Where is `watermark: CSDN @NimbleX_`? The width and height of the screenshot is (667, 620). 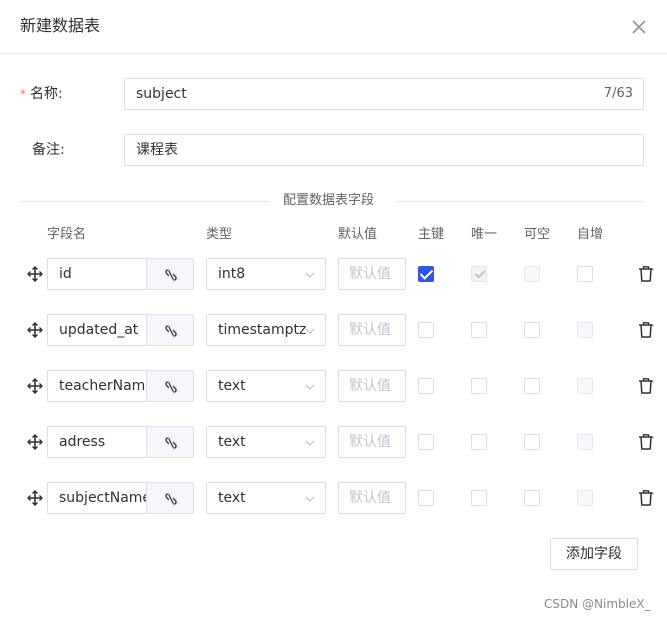 watermark: CSDN @NimbleX_ is located at coordinates (597, 604).